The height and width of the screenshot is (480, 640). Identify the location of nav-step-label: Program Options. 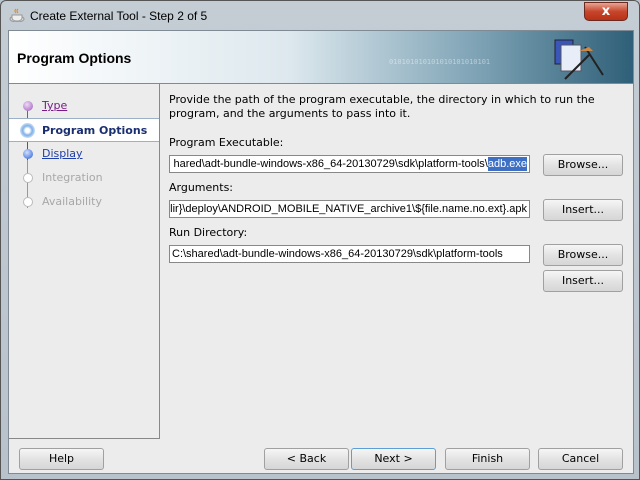
(95, 130).